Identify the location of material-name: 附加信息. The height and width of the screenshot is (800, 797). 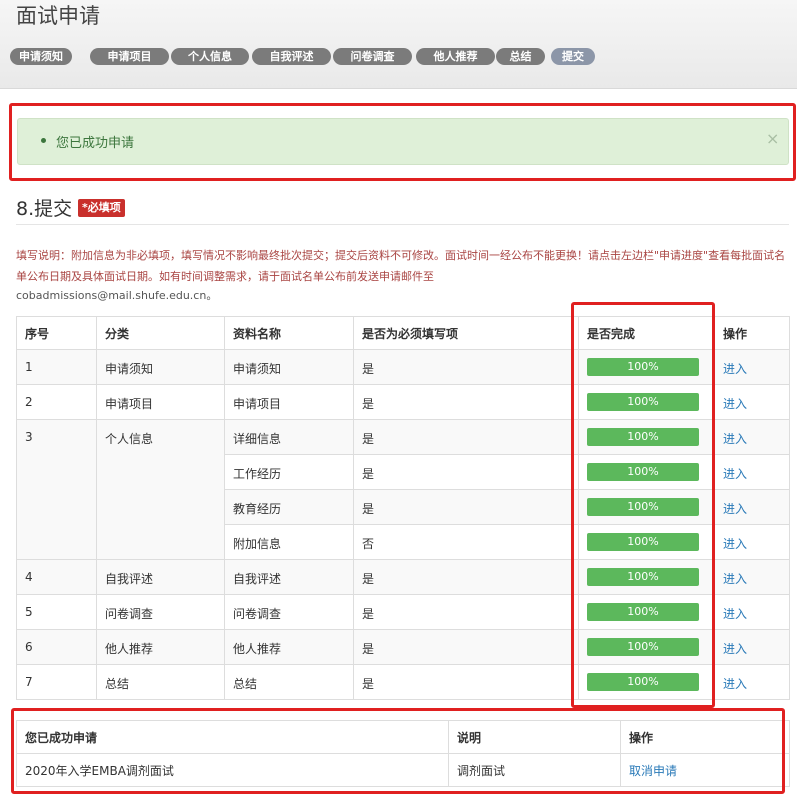
(289, 542).